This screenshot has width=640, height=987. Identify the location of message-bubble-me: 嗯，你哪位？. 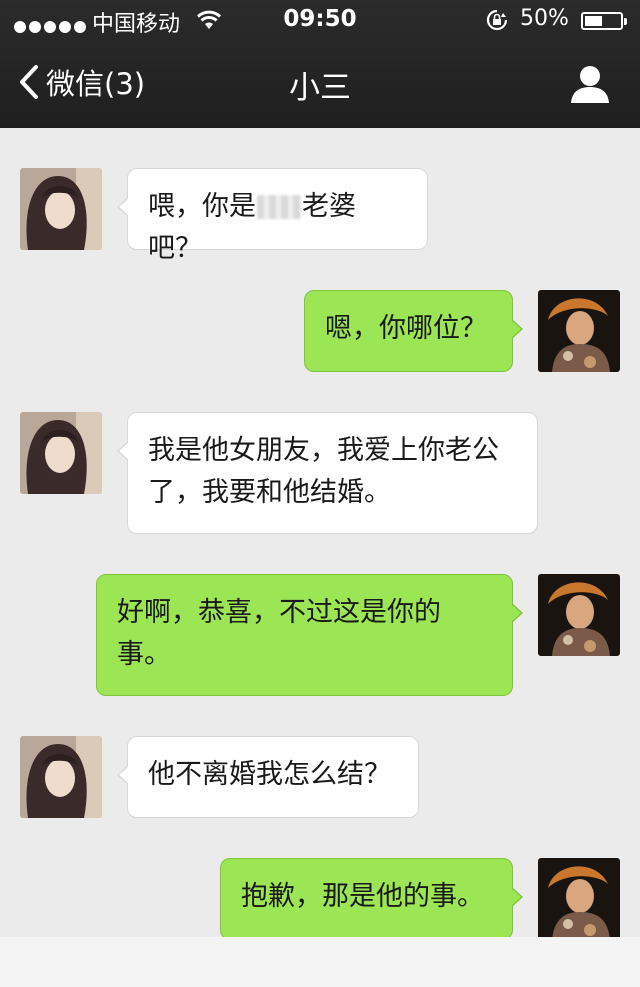
(413, 331).